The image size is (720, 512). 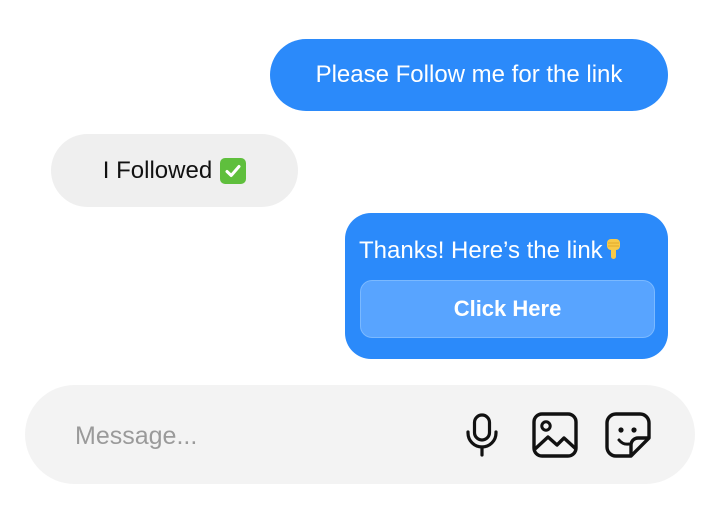 What do you see at coordinates (157, 170) in the screenshot?
I see `message-text: I Followed` at bounding box center [157, 170].